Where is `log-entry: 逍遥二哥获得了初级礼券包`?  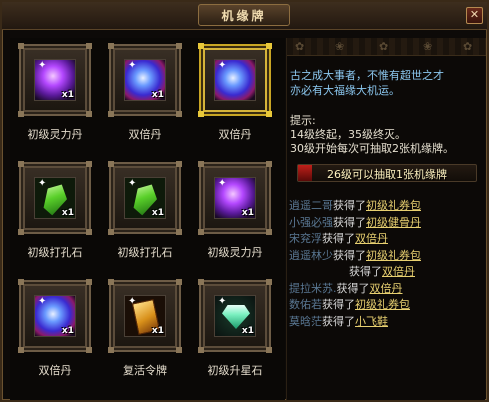 log-entry: 逍遥二哥获得了初级礼券包 is located at coordinates (387, 206).